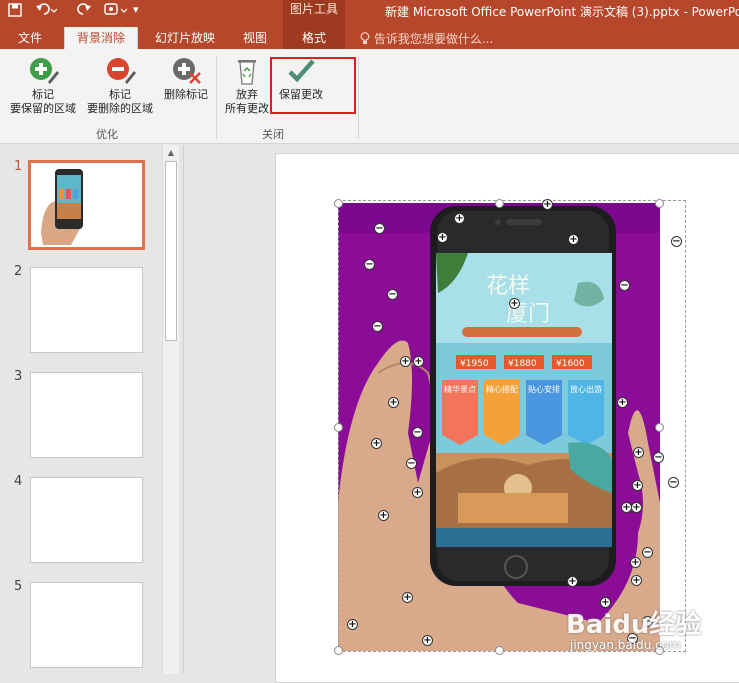  I want to click on plus-pencil-icon, so click(43, 71).